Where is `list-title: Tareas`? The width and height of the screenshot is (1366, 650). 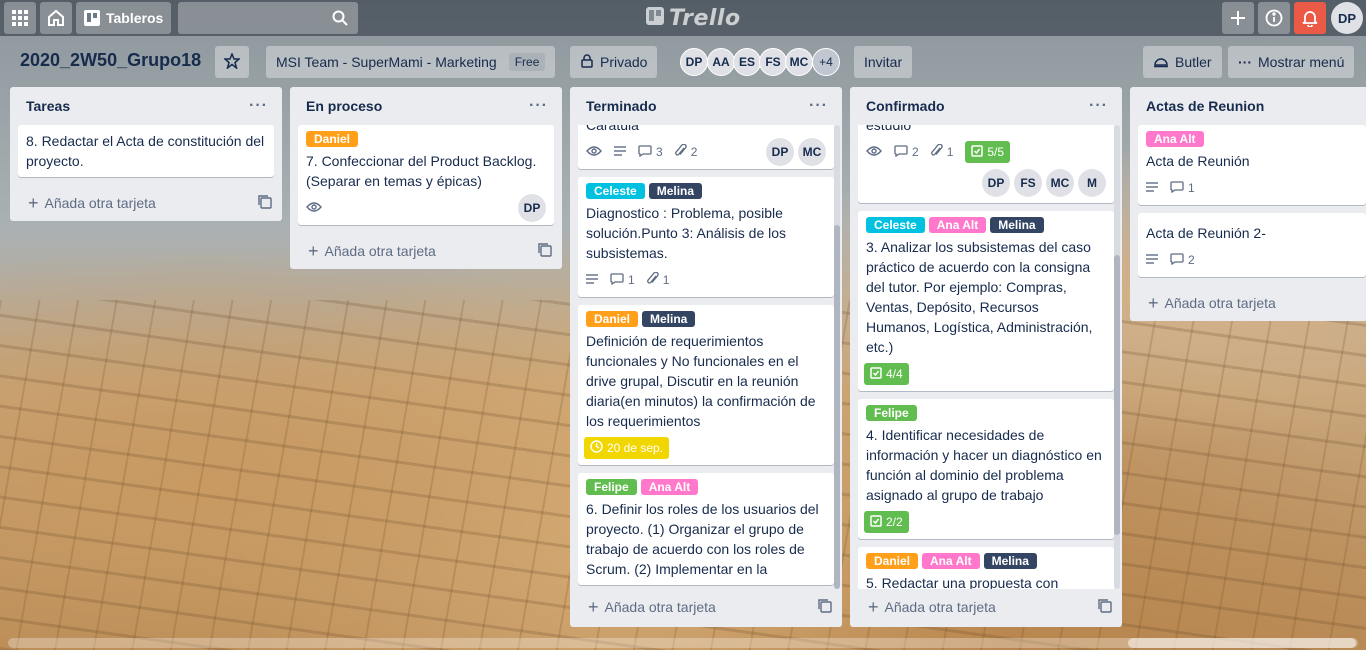
list-title: Tareas is located at coordinates (48, 106).